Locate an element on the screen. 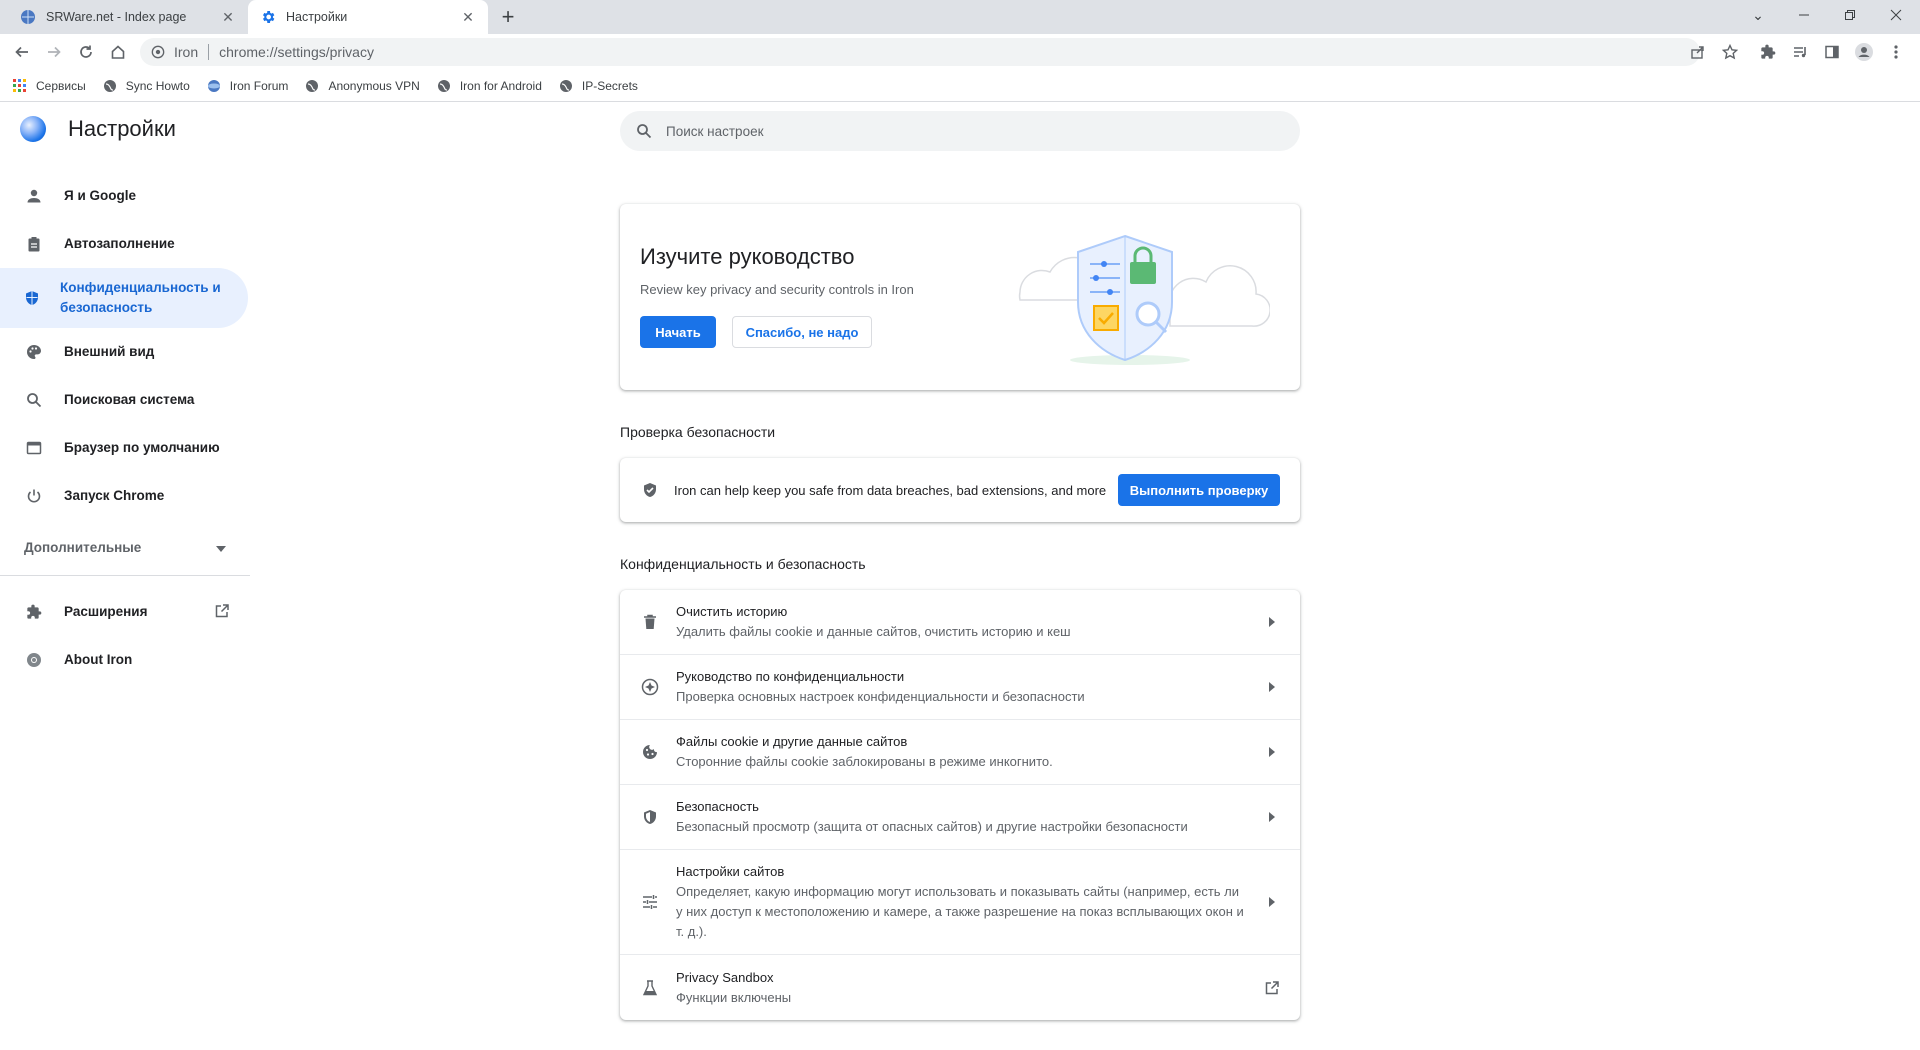  settings-header: Настройки is located at coordinates (98, 129).